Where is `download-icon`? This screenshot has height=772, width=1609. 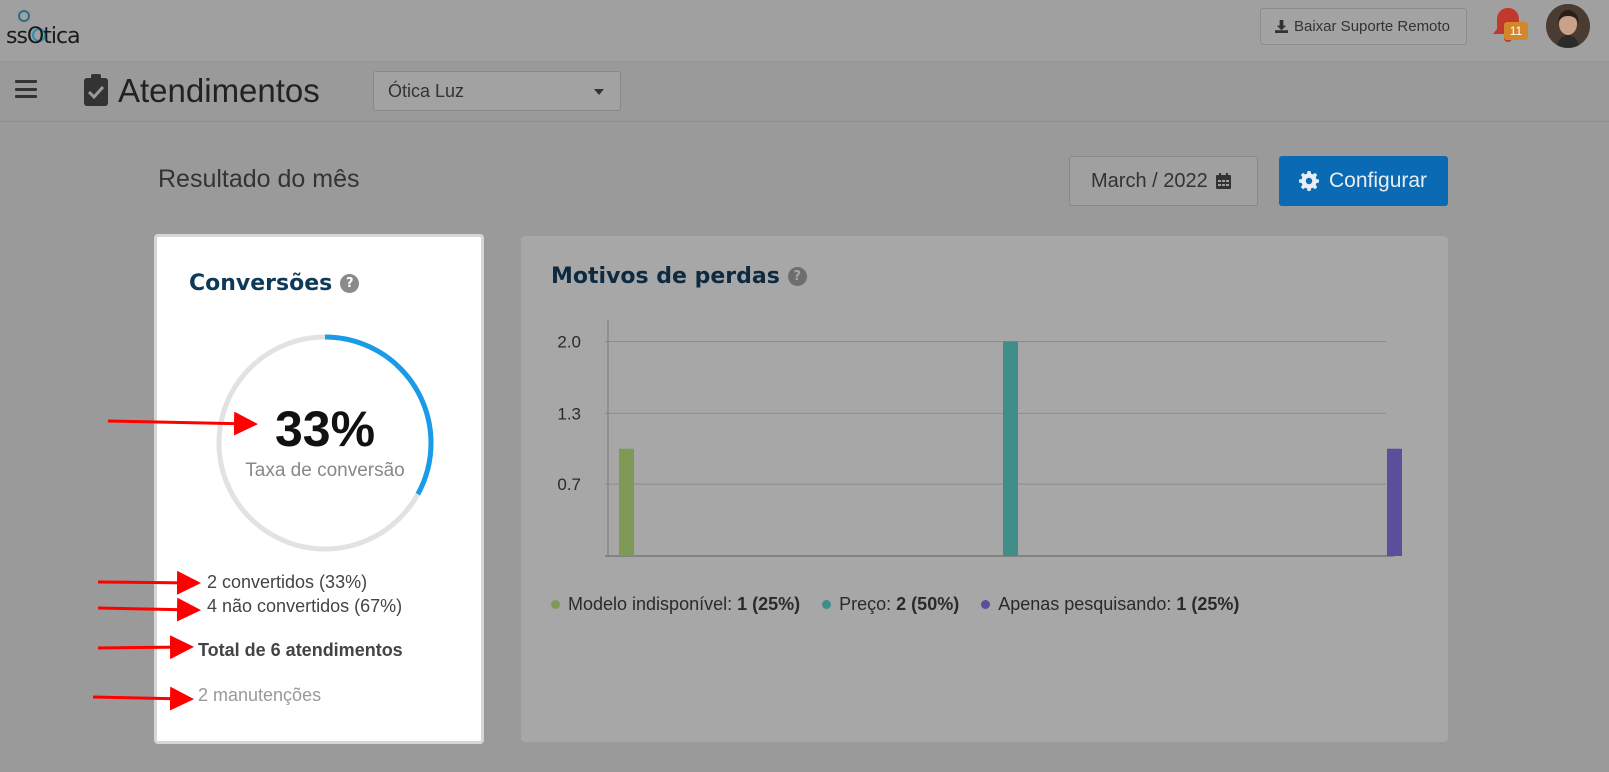 download-icon is located at coordinates (1281, 26).